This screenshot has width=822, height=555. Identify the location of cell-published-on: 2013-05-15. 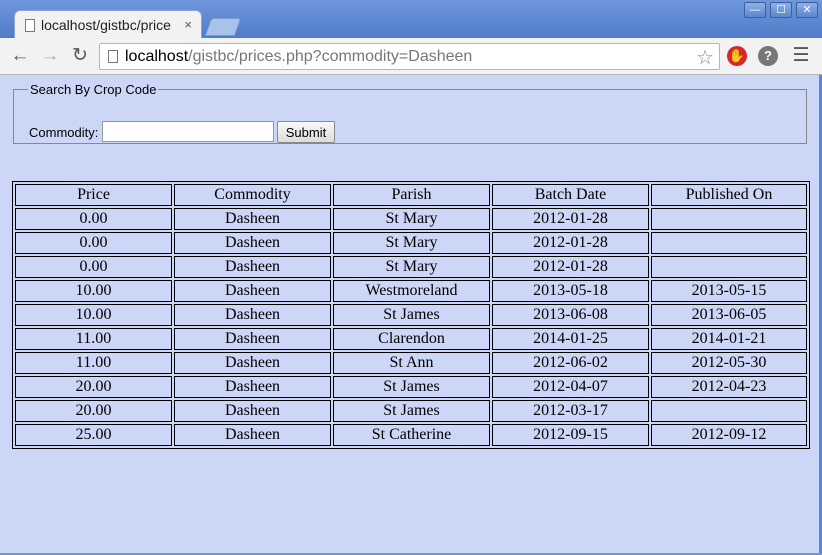
(729, 291).